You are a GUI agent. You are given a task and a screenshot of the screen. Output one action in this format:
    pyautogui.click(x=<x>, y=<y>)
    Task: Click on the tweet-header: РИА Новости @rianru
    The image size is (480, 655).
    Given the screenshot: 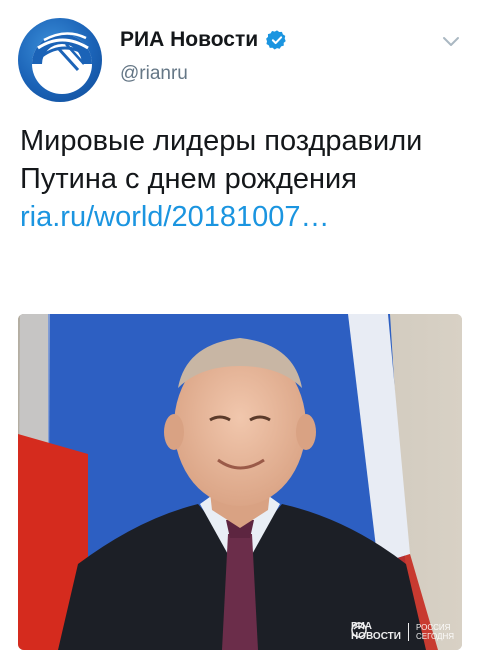 What is the action you would take?
    pyautogui.click(x=242, y=61)
    